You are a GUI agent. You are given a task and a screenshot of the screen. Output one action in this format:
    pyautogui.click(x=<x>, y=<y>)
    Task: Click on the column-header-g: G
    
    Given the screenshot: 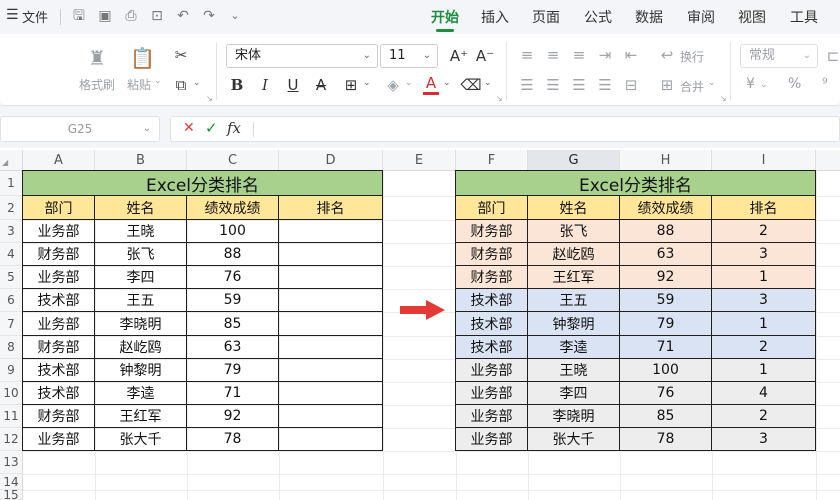 What is the action you would take?
    pyautogui.click(x=574, y=160)
    